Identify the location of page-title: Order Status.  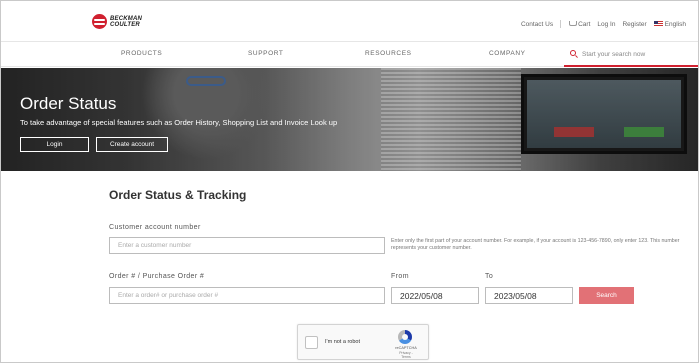
(68, 103).